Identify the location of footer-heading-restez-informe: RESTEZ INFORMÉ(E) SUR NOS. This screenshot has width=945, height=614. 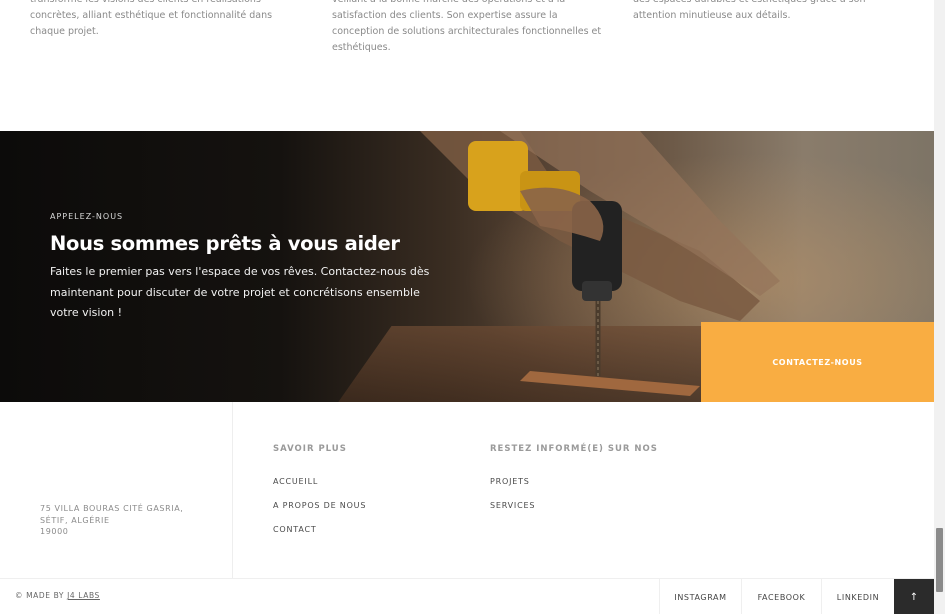
(574, 449).